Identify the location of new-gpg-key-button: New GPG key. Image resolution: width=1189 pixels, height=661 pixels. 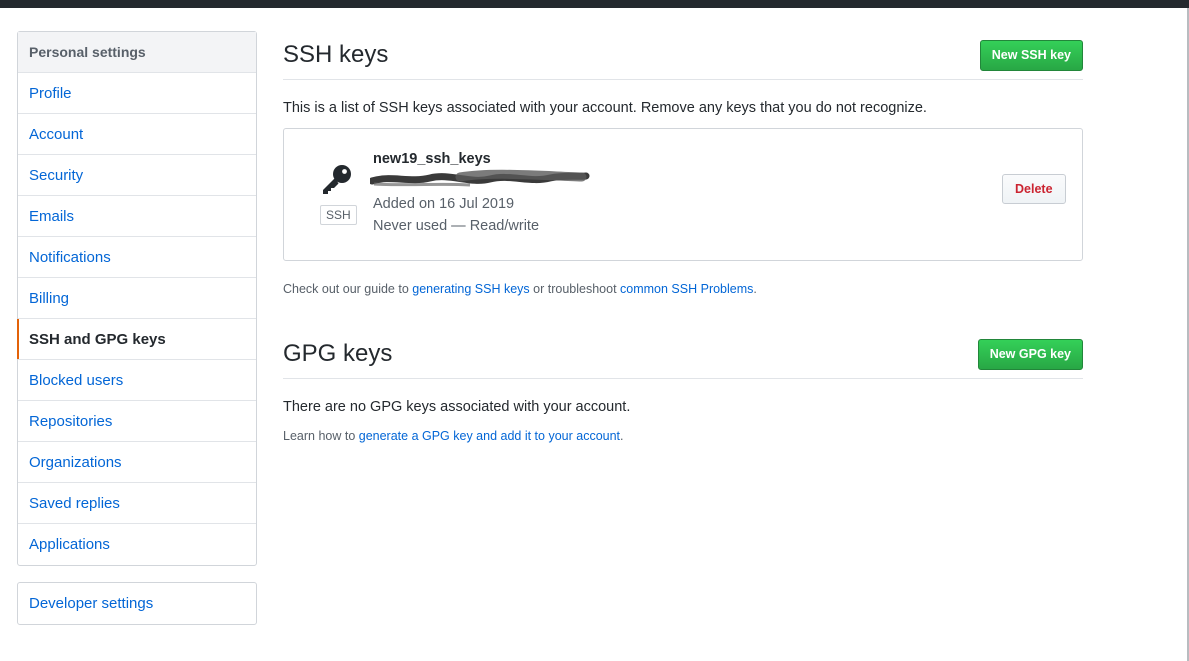
(1030, 354).